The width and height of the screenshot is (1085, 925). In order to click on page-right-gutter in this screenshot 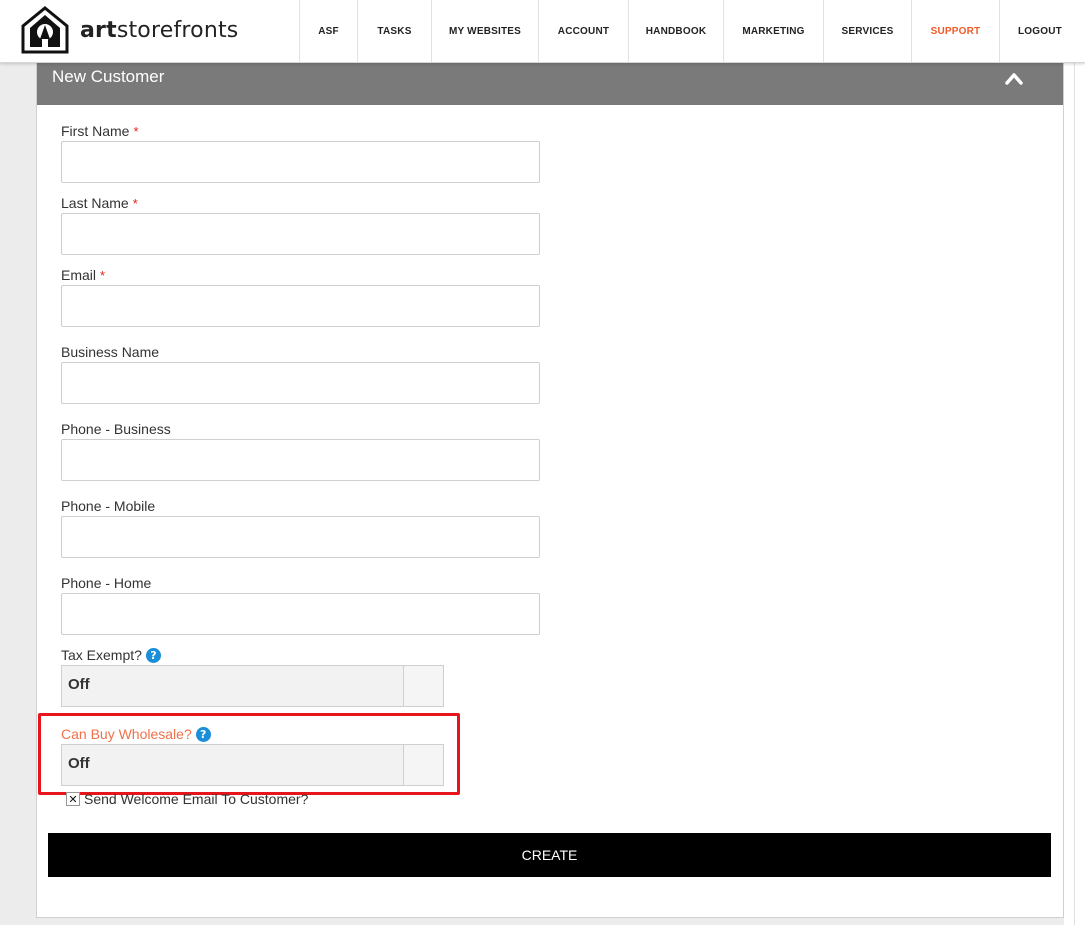, I will do `click(1074, 494)`.